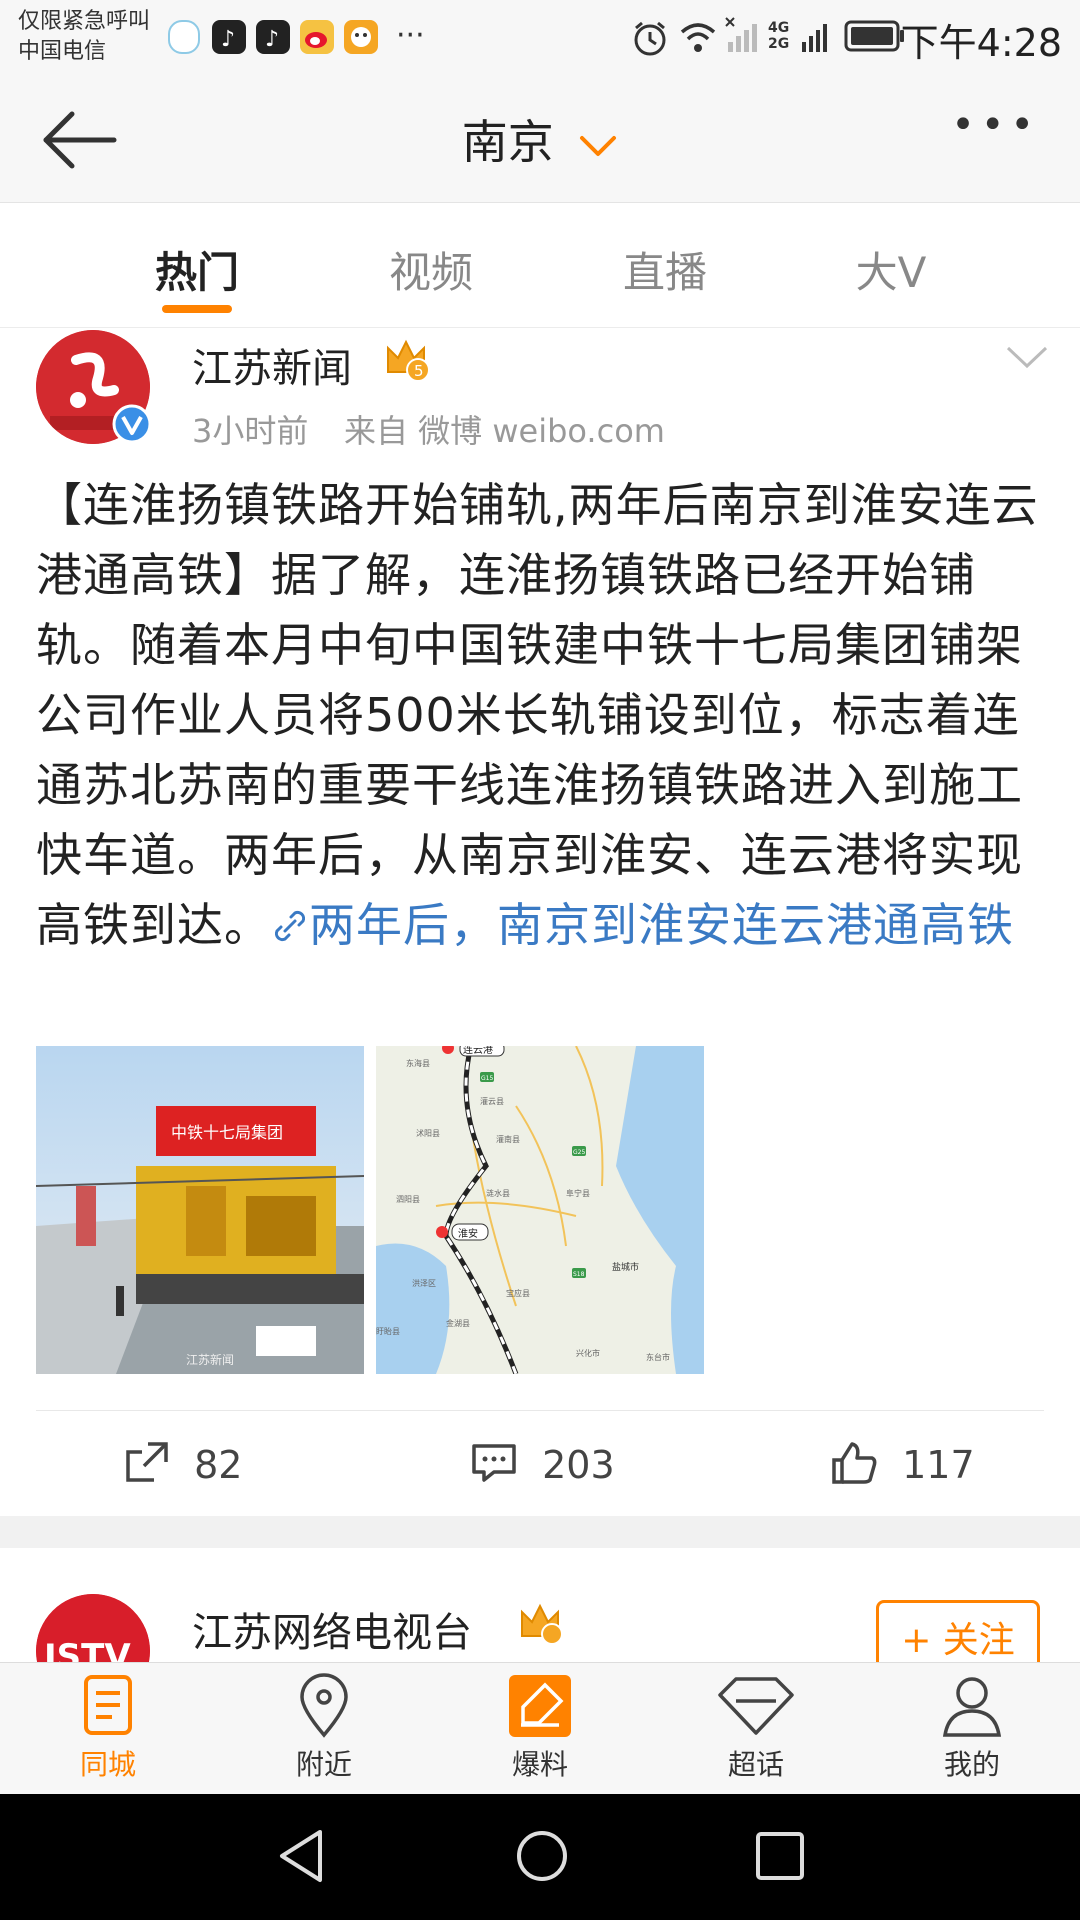 The height and width of the screenshot is (1920, 1080). Describe the element at coordinates (539, 1764) in the screenshot. I see `bottom-tab-label: 爆料` at that location.